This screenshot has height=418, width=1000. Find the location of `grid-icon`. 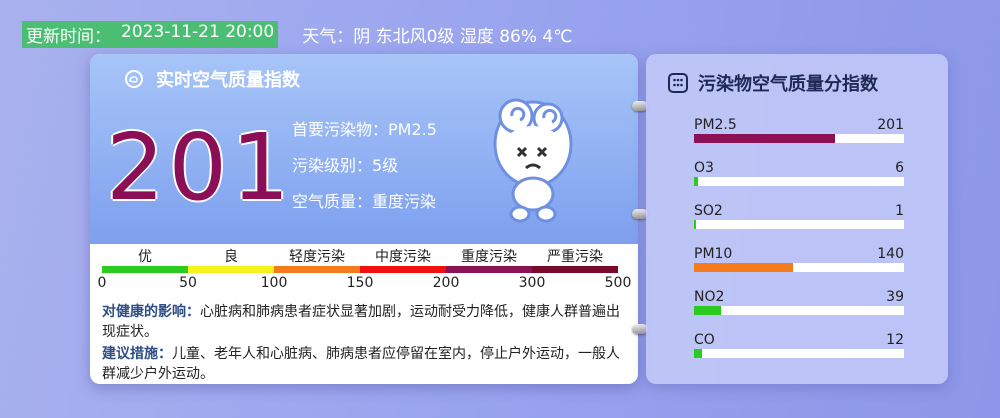

grid-icon is located at coordinates (678, 83).